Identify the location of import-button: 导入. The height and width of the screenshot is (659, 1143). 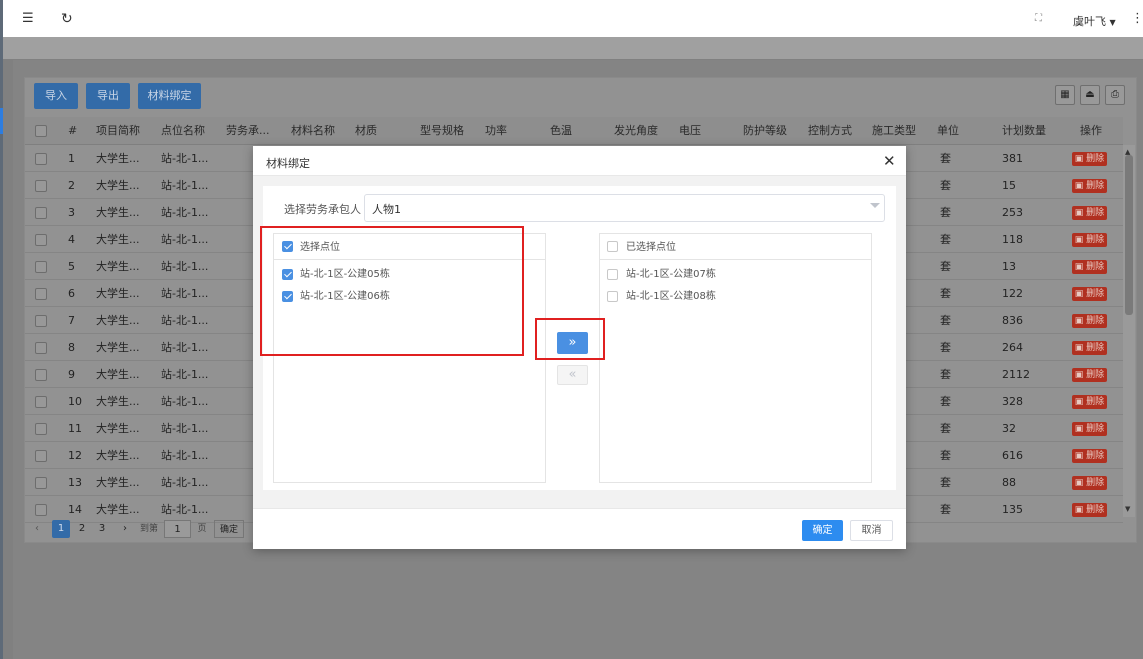
(56, 96).